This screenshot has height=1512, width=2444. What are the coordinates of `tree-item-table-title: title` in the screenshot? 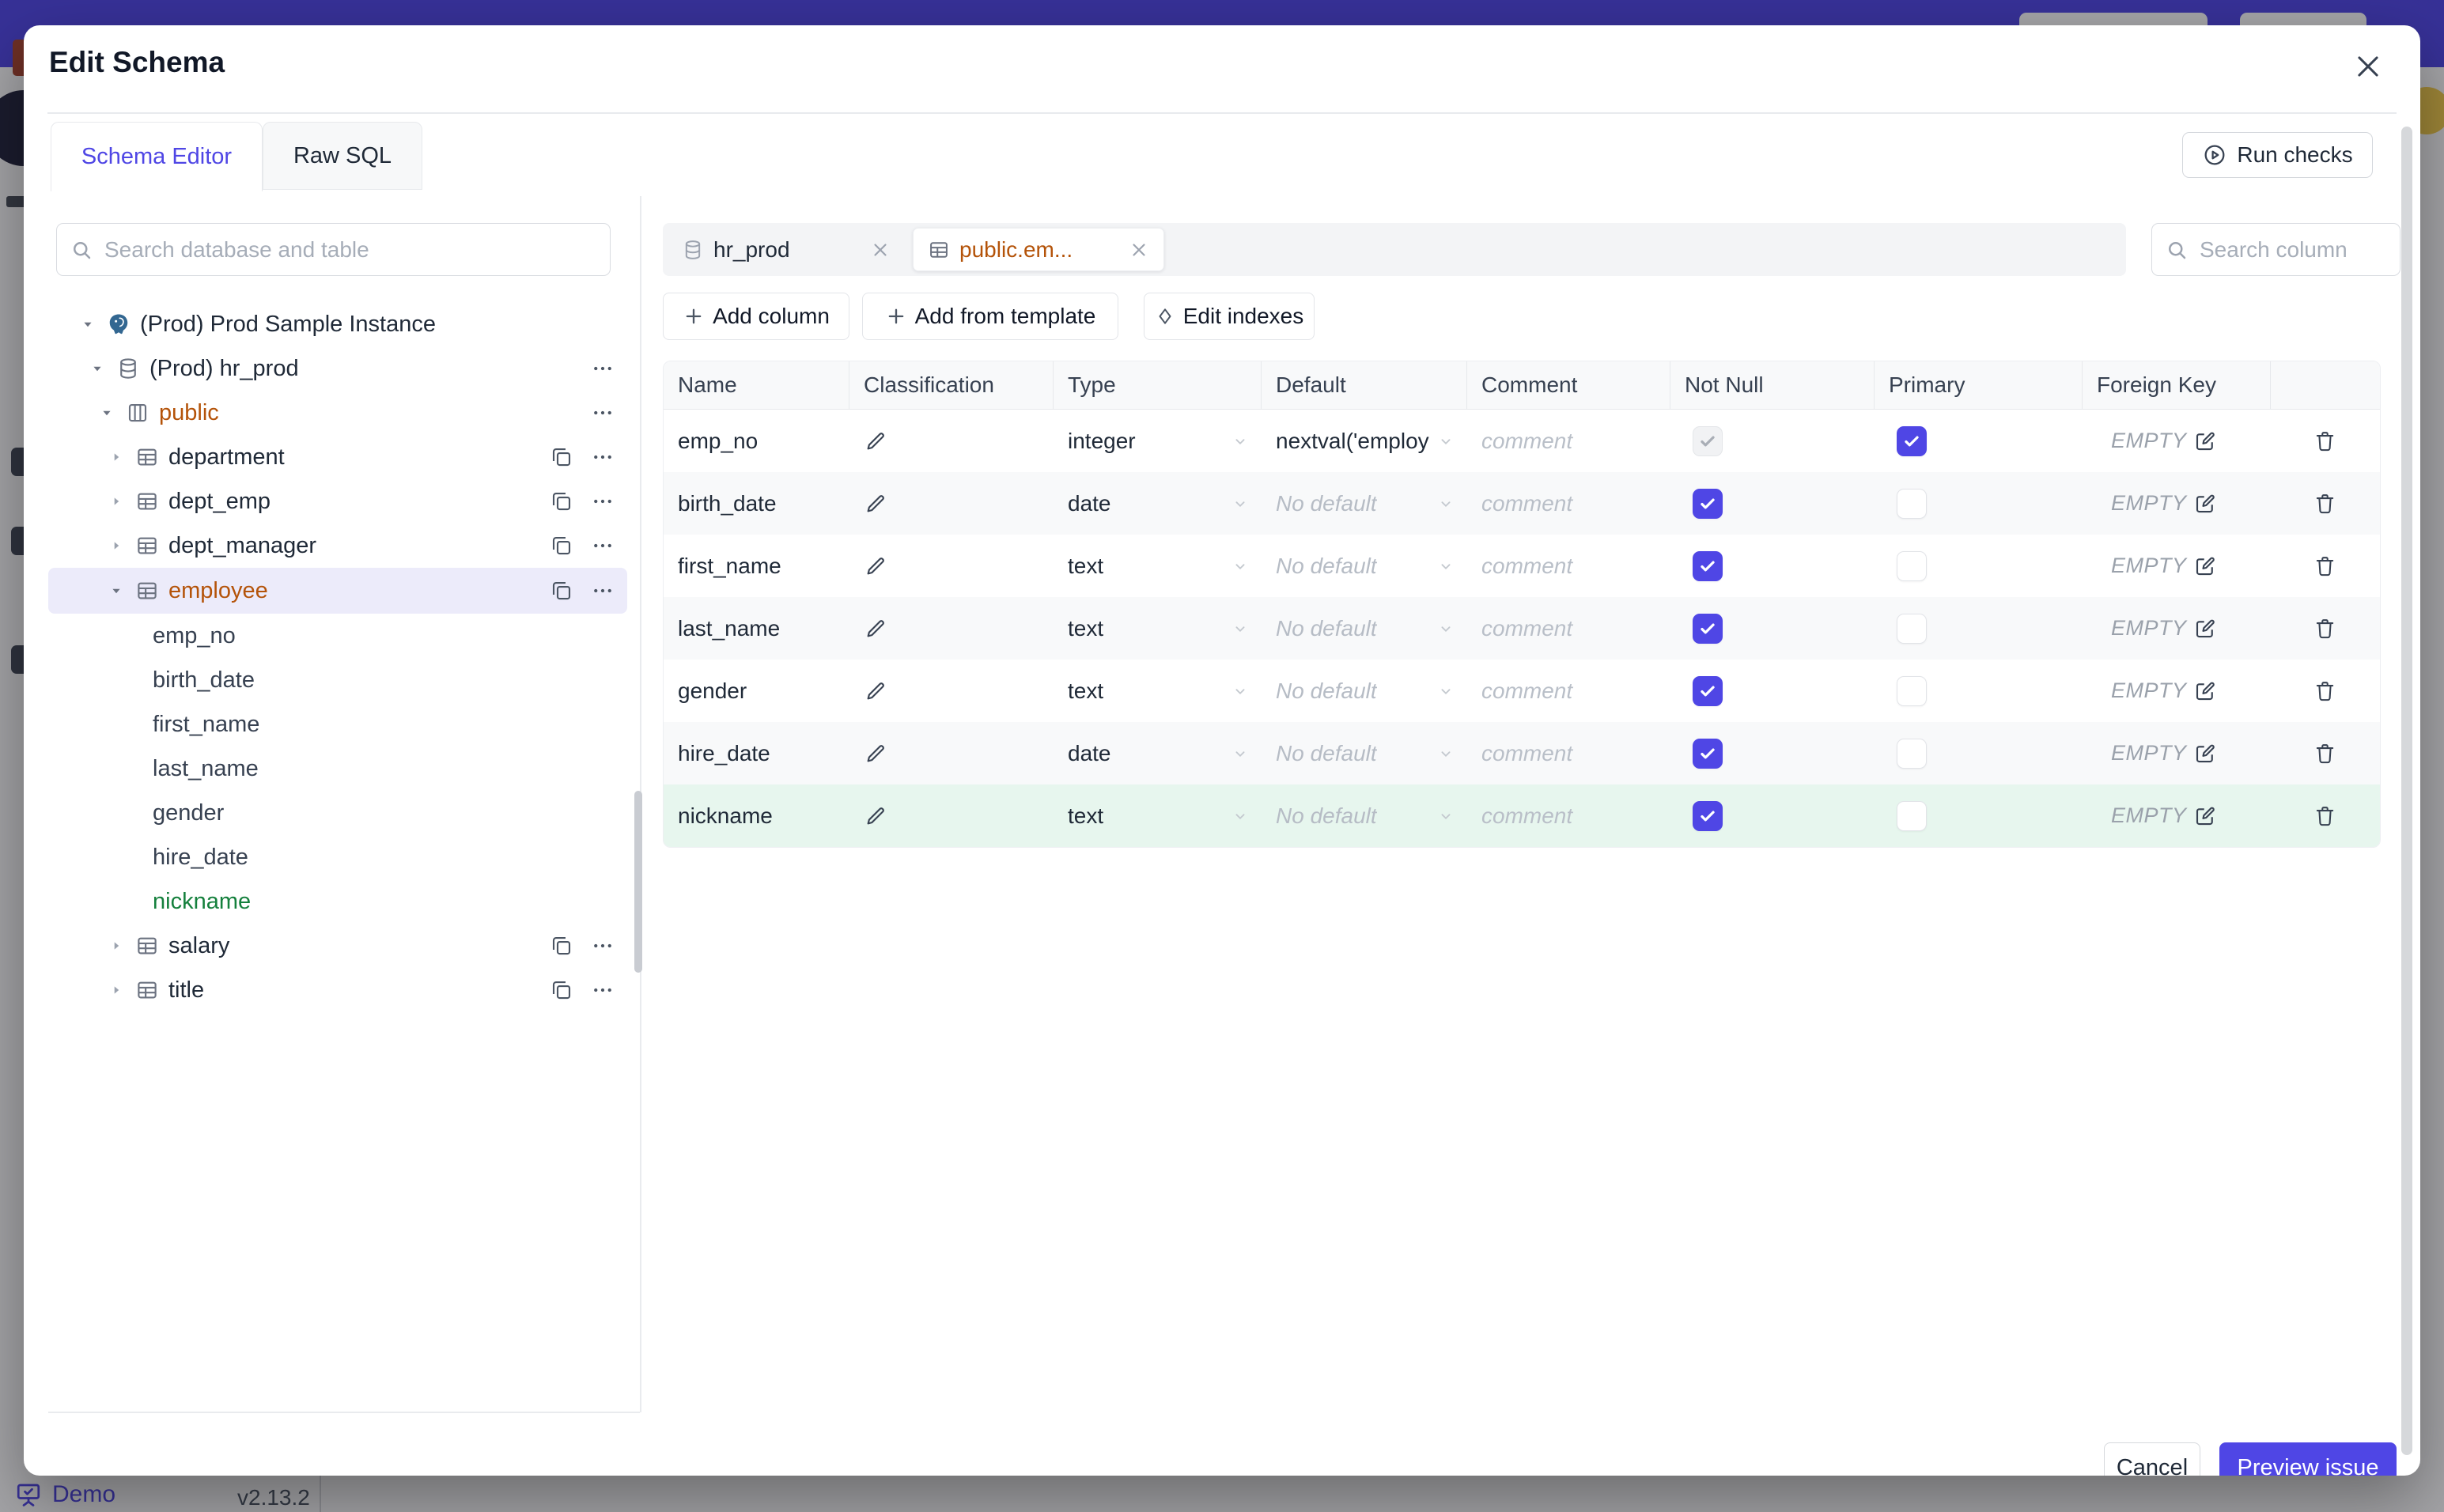 It's located at (337, 990).